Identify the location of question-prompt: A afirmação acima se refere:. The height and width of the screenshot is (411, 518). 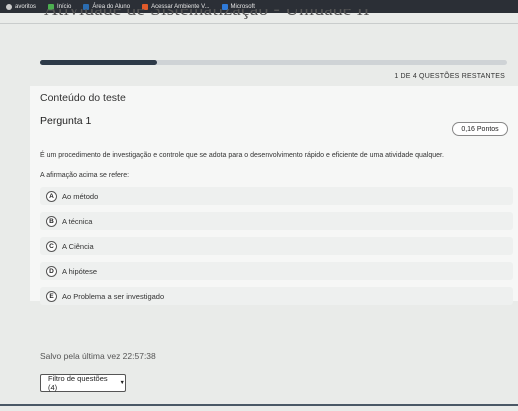
(85, 175).